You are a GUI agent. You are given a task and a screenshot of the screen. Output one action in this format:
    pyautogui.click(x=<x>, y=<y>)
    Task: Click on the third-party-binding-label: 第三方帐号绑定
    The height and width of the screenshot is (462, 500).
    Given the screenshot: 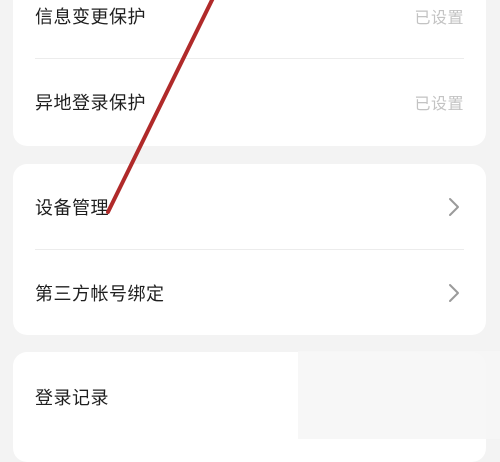 What is the action you would take?
    pyautogui.click(x=100, y=294)
    